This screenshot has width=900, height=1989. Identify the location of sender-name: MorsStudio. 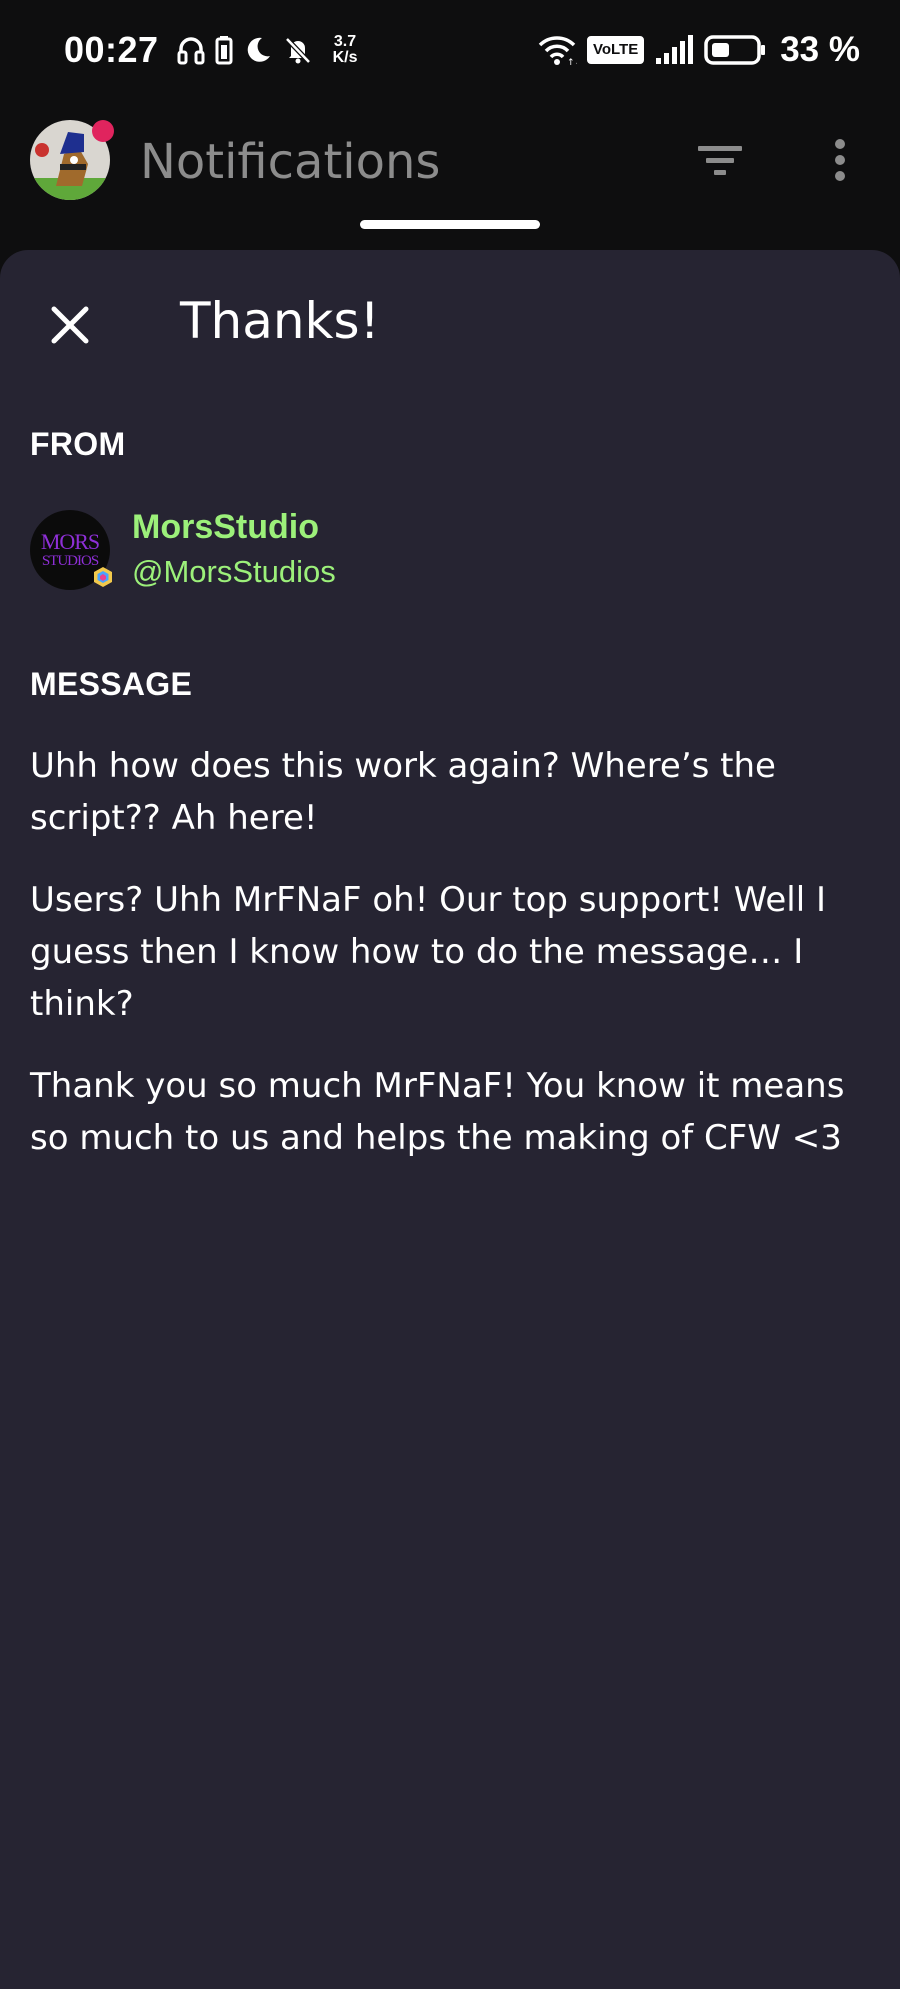
(234, 527).